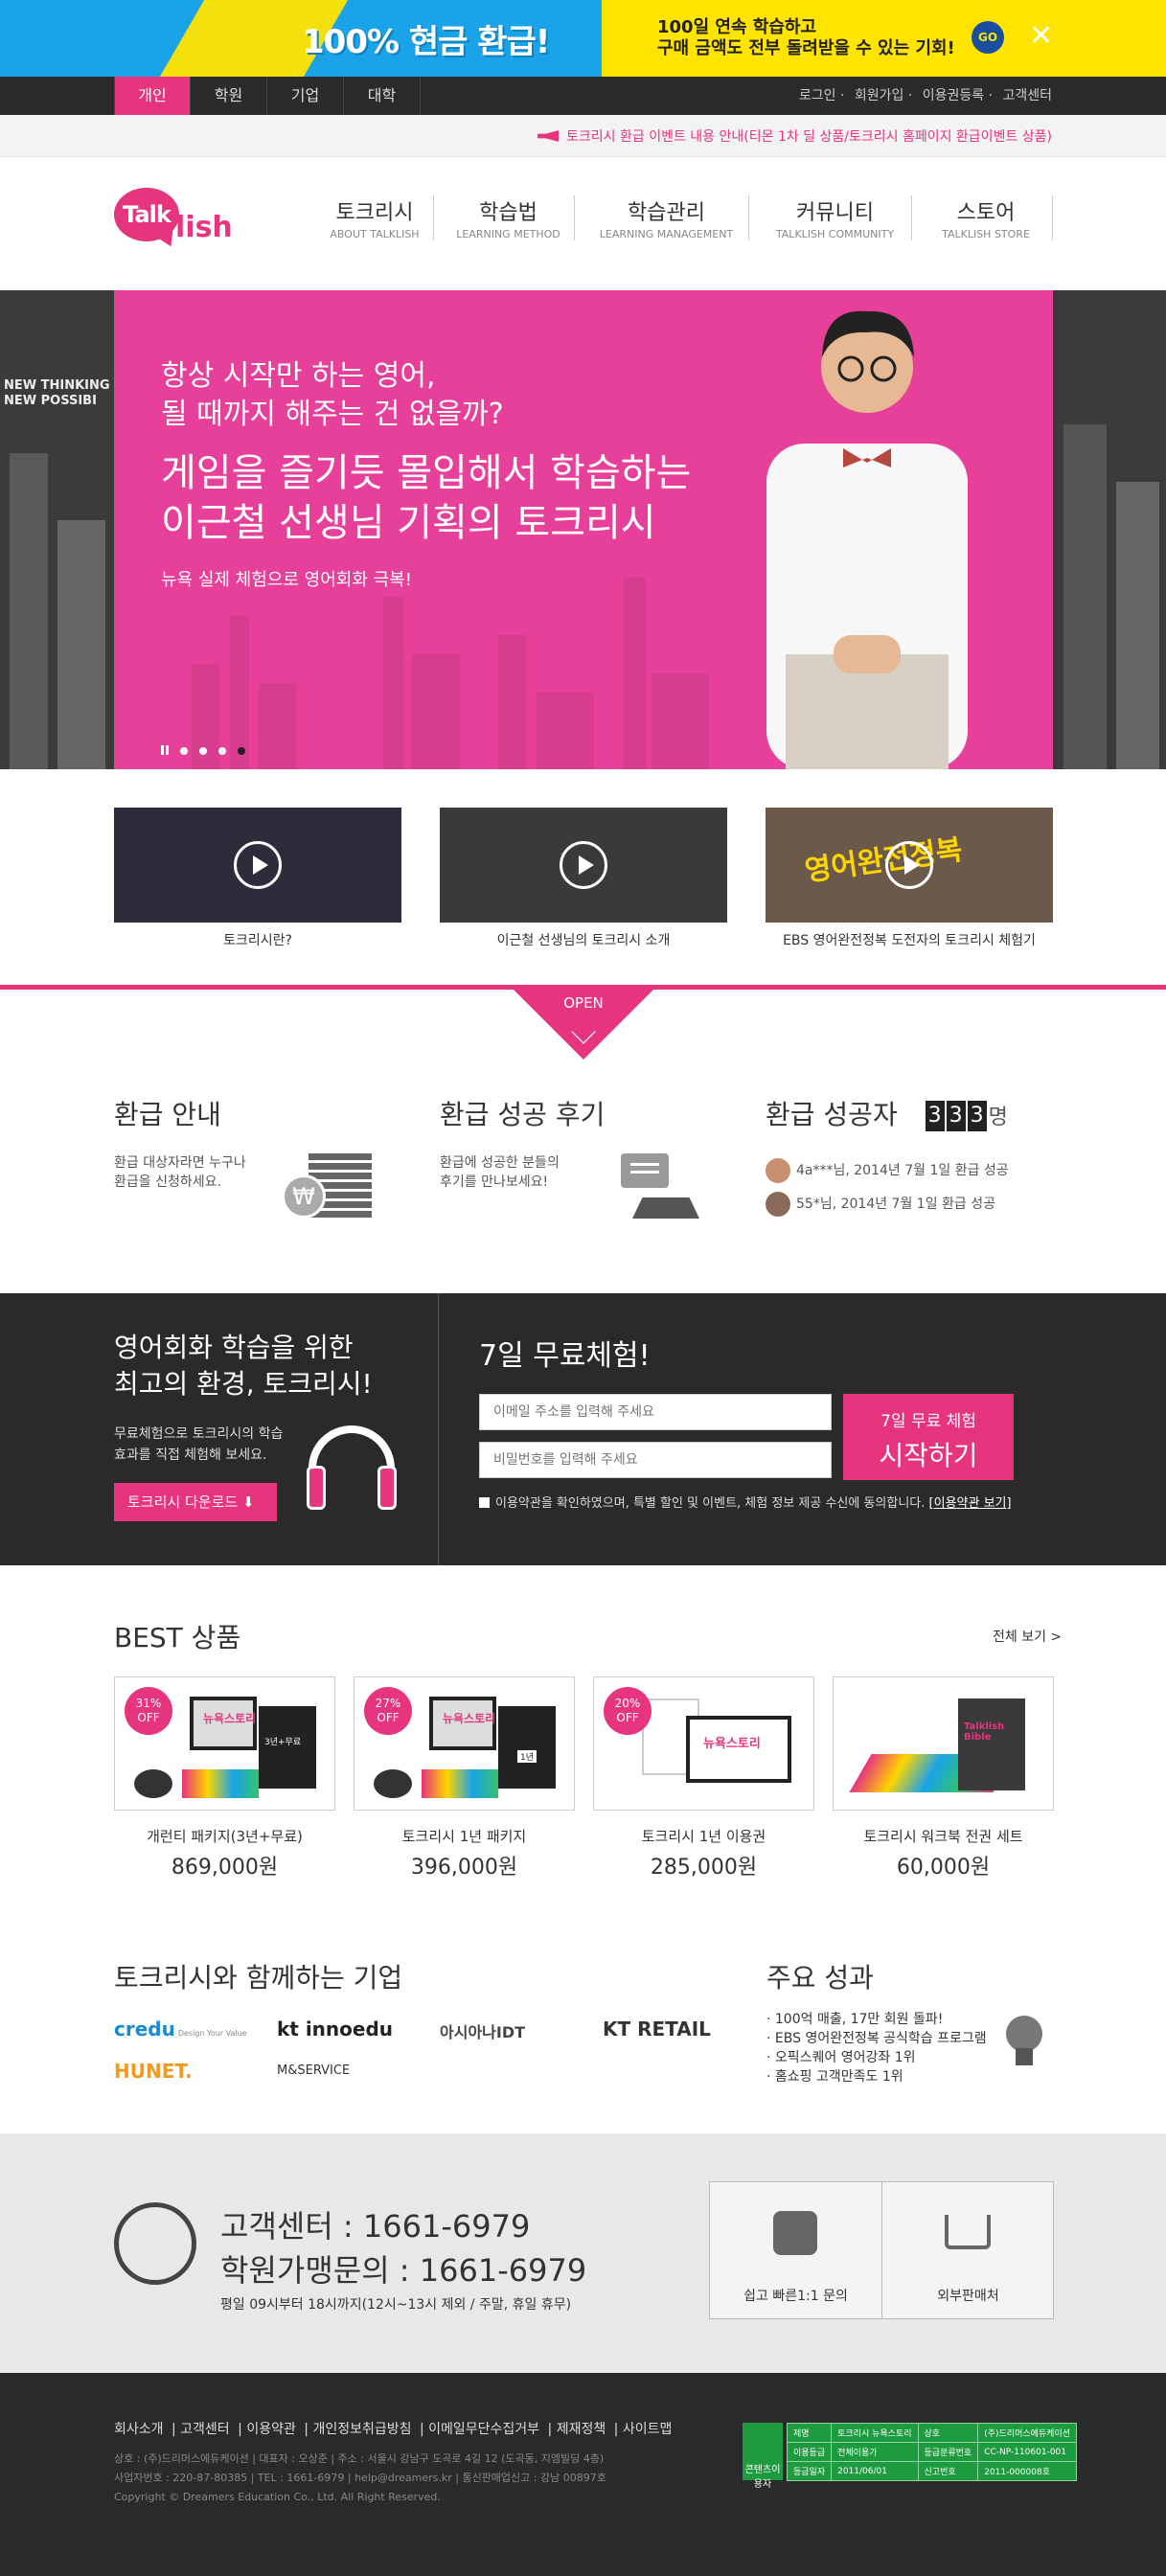  I want to click on megaphone-icon, so click(548, 136).